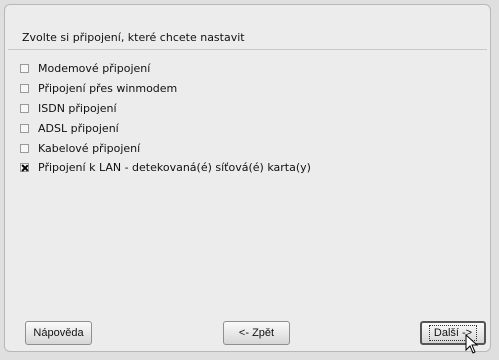 The image size is (499, 360). I want to click on option-cable: Kabelové připojení, so click(80, 148).